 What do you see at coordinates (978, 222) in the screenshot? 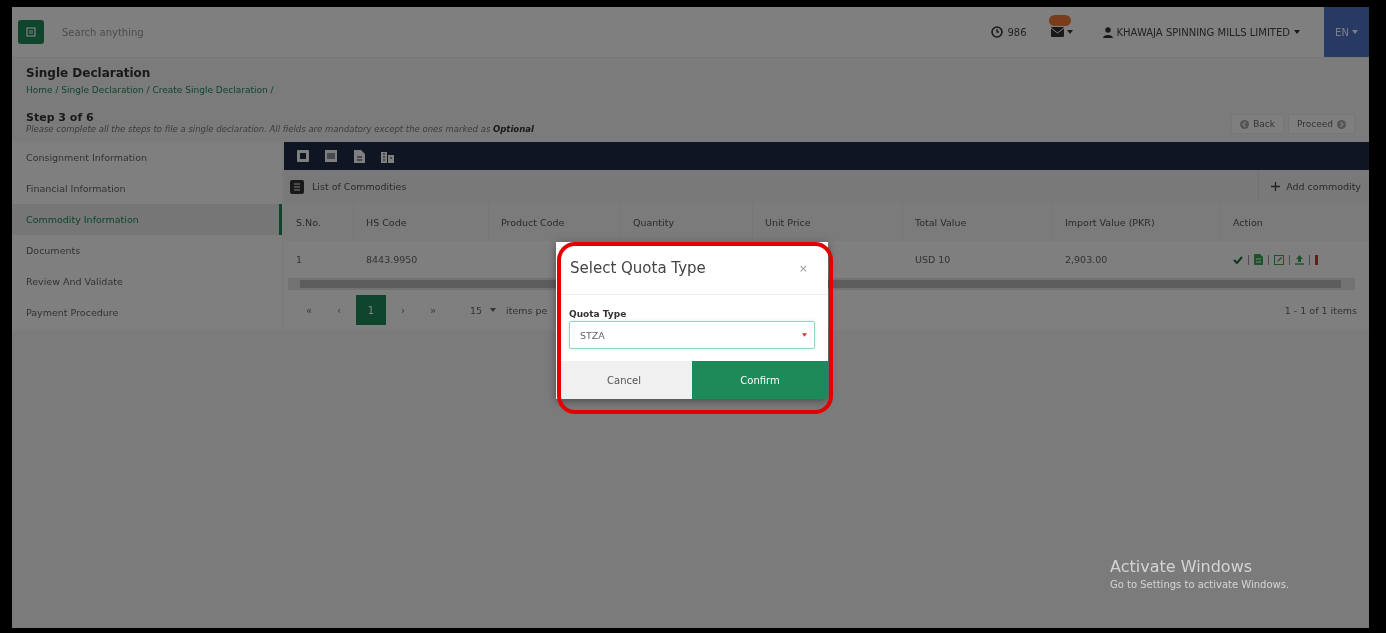
I see `column-header: Total Value` at bounding box center [978, 222].